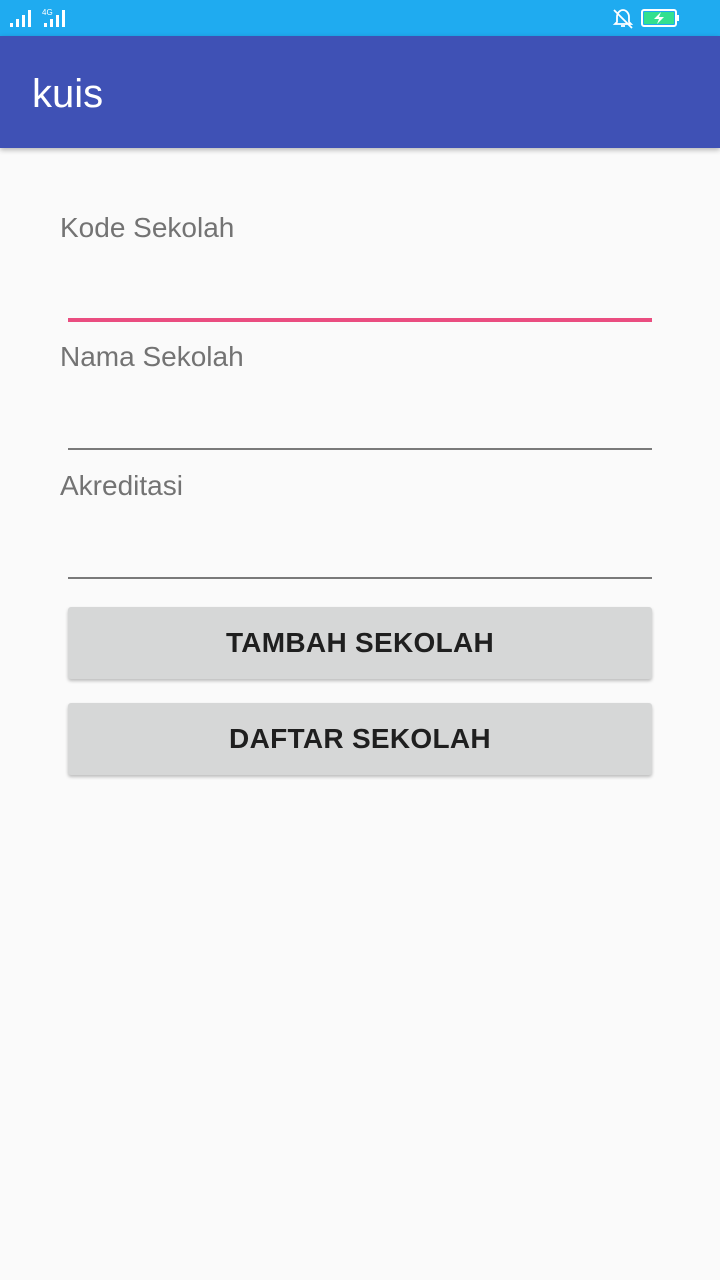  I want to click on nama-sekolah-underline, so click(360, 449).